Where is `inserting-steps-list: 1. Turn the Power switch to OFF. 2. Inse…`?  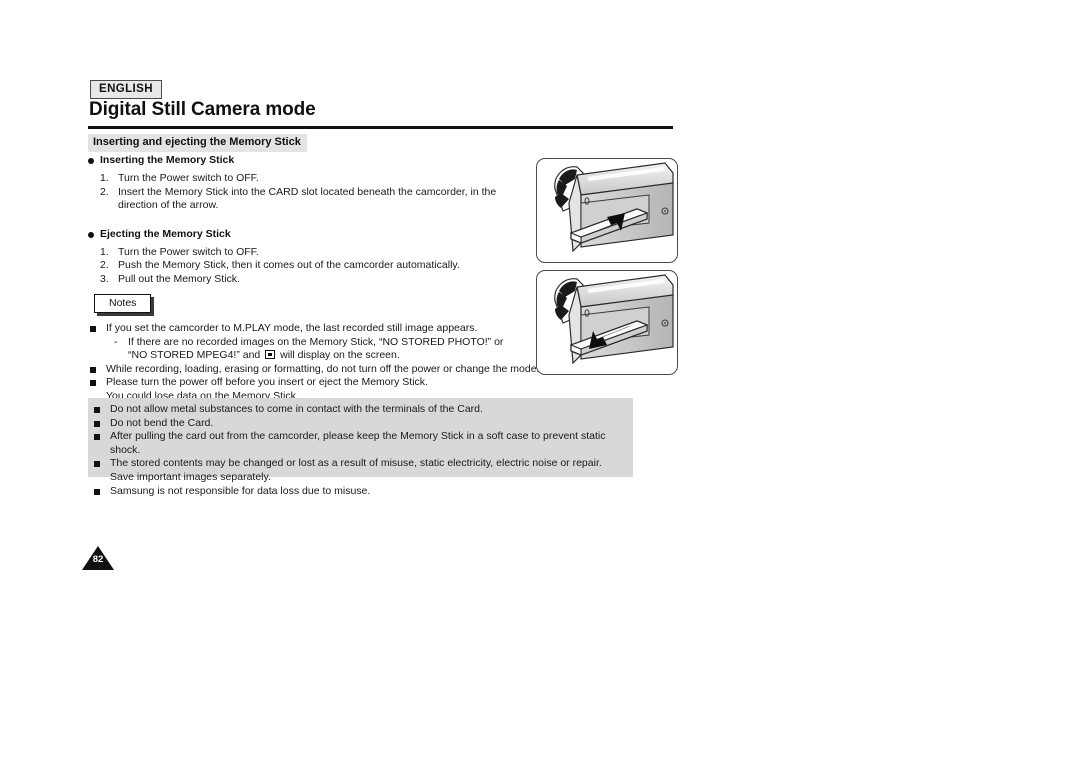 inserting-steps-list: 1. Turn the Power switch to OFF. 2. Inse… is located at coordinates (314, 192).